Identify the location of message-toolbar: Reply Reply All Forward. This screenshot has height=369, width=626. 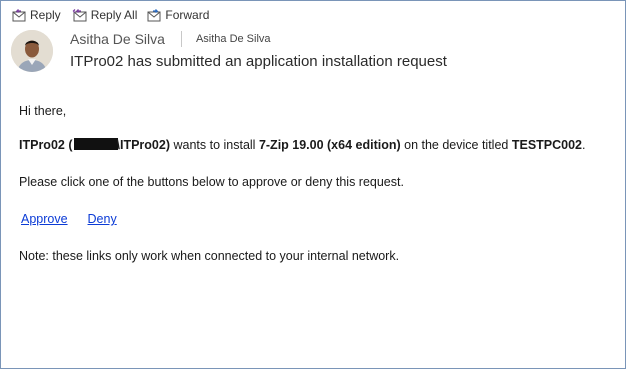
(110, 15).